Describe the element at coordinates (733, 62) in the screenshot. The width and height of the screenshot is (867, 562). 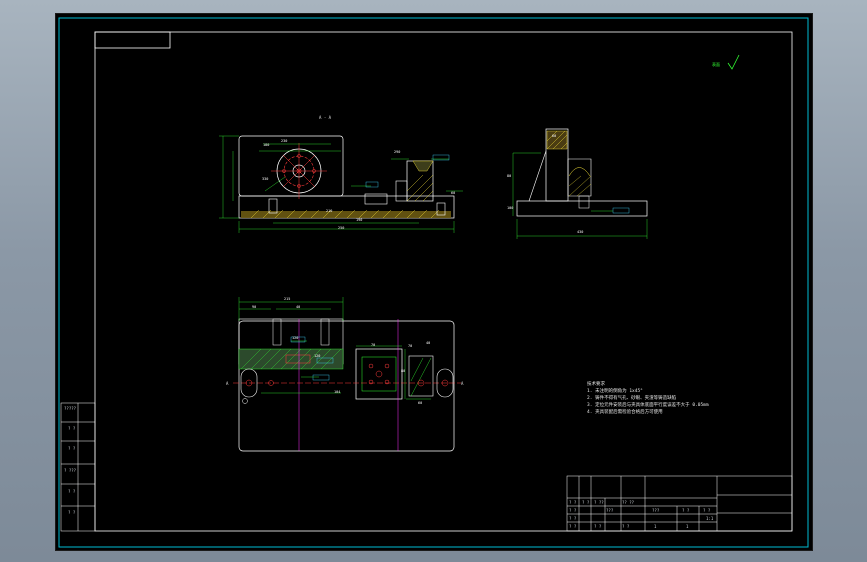
I see `check-icon` at that location.